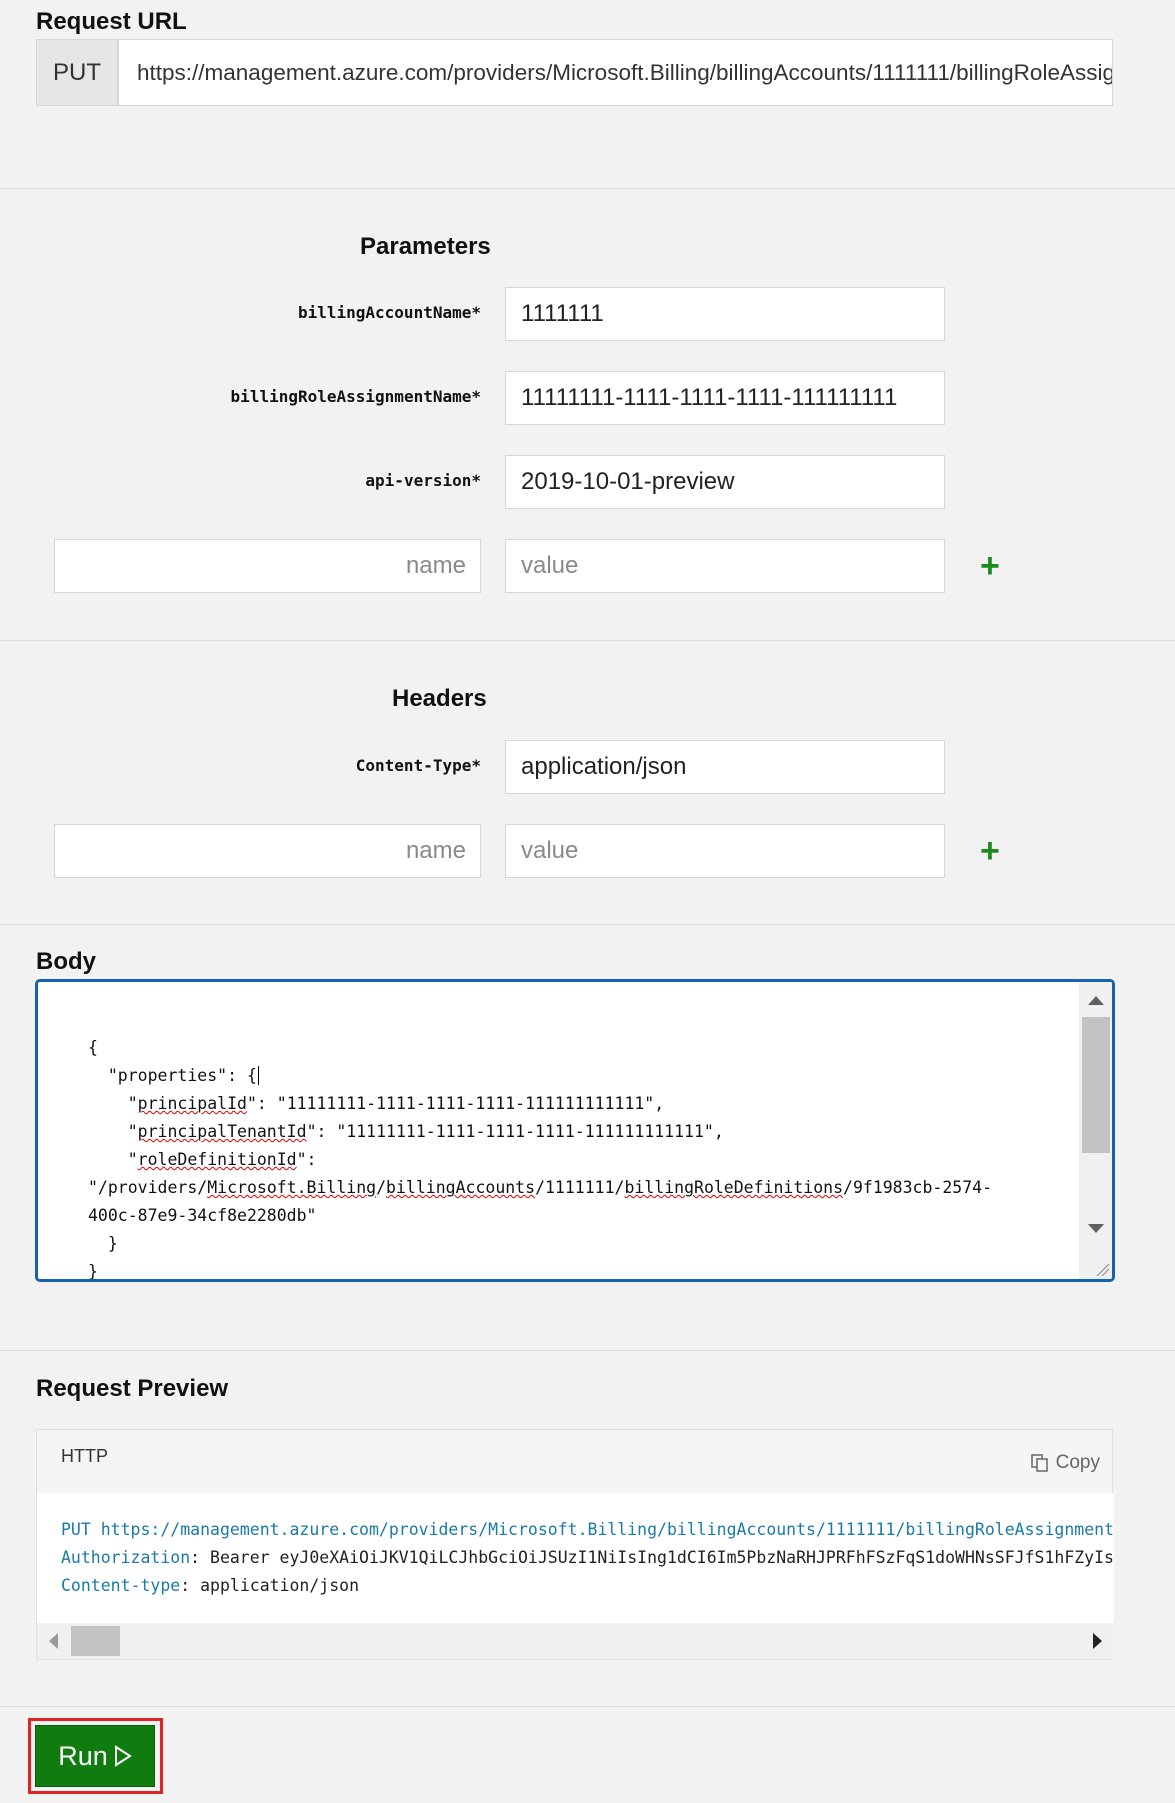 The image size is (1175, 1803). What do you see at coordinates (439, 698) in the screenshot?
I see `headers-title: Headers` at bounding box center [439, 698].